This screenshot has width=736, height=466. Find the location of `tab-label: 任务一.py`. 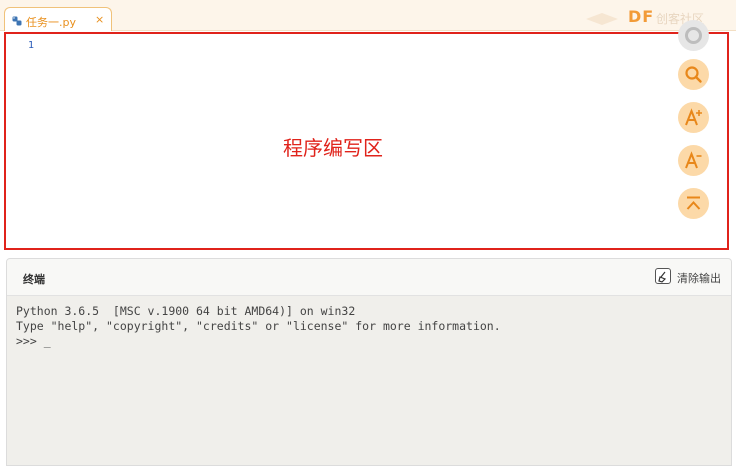

tab-label: 任务一.py is located at coordinates (51, 22).